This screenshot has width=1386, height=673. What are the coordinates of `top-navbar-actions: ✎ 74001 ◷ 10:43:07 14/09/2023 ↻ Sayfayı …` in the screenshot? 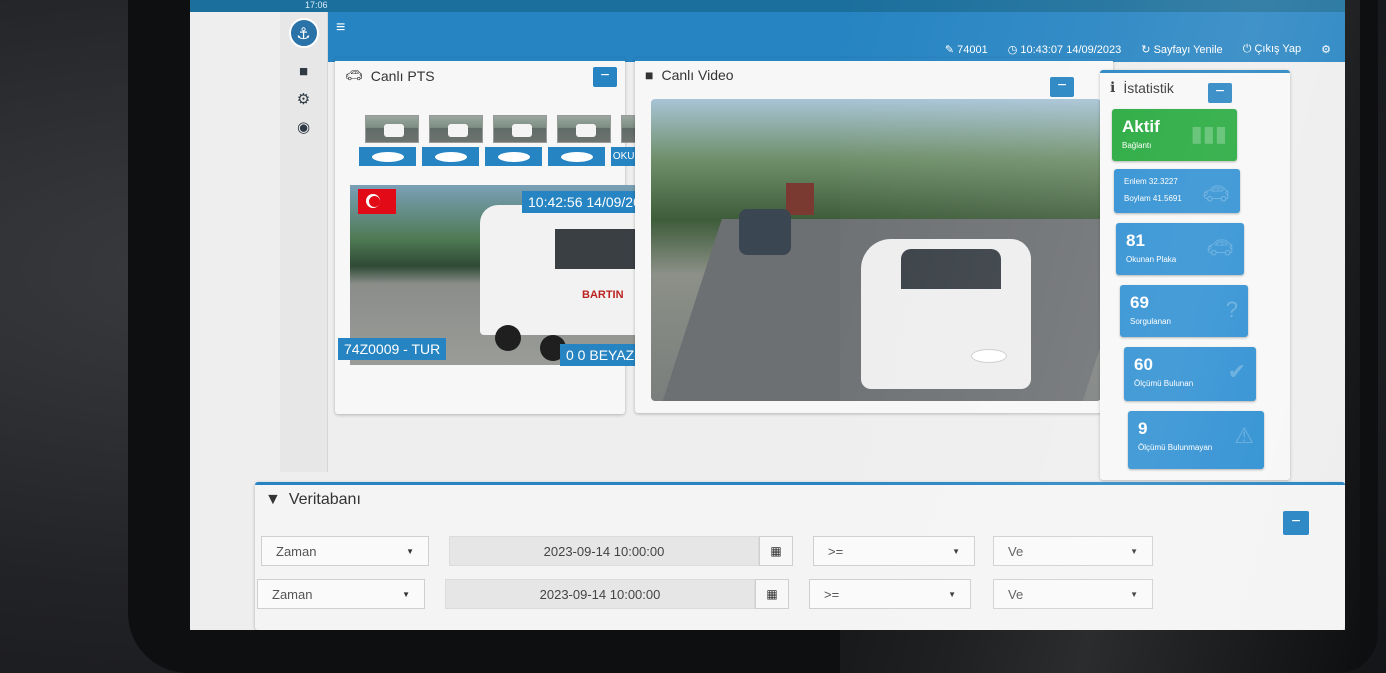 It's located at (1138, 49).